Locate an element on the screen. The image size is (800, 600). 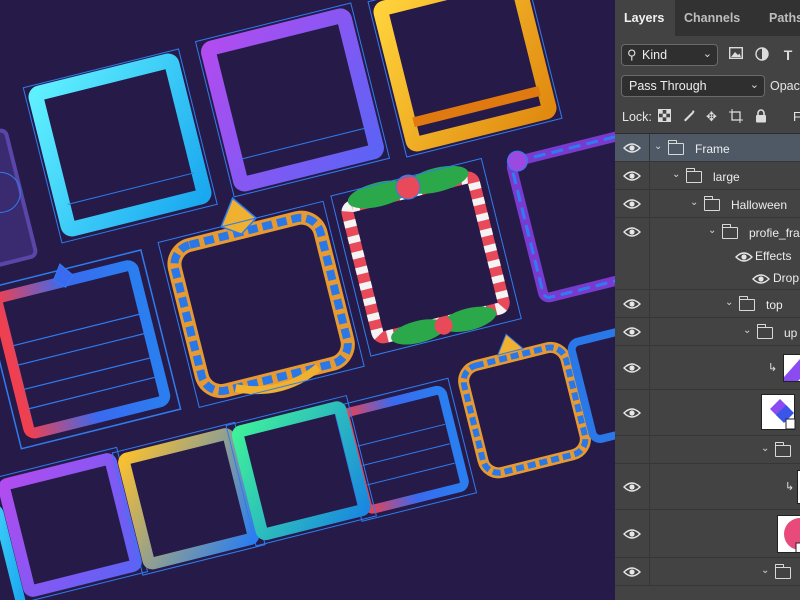
opacity-label: Opacity: is located at coordinates (785, 86).